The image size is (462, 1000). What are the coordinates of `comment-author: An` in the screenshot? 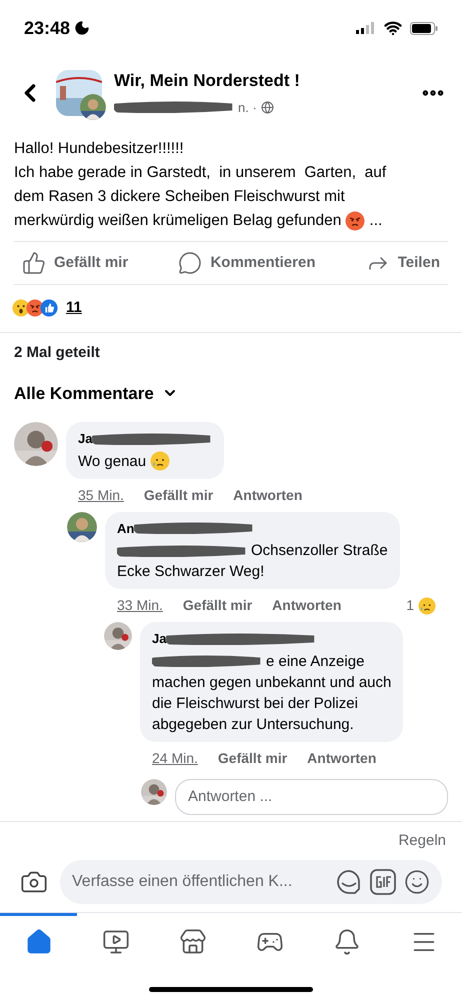 It's located at (125, 528).